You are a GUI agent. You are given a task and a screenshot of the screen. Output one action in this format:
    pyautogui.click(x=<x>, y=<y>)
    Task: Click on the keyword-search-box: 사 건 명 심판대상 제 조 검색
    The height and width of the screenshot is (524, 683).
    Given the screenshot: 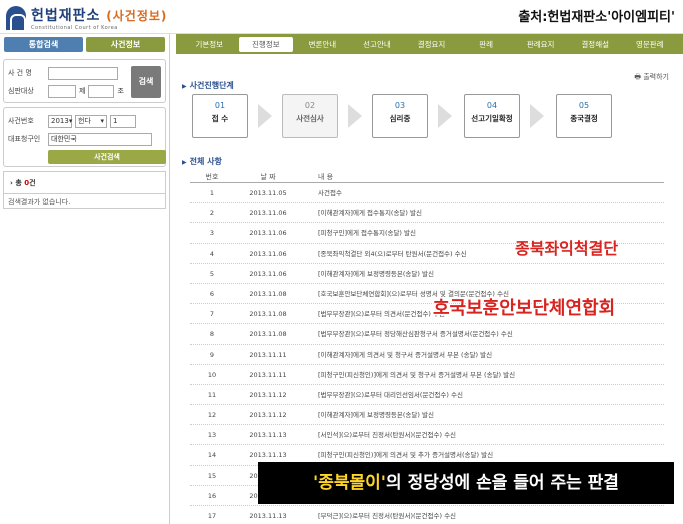 What is the action you would take?
    pyautogui.click(x=84, y=81)
    